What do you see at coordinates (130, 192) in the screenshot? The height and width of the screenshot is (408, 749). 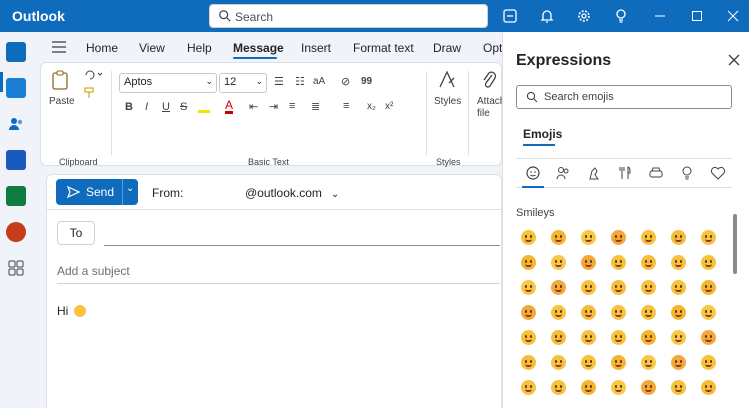 I see `send-options-button: ⌄` at bounding box center [130, 192].